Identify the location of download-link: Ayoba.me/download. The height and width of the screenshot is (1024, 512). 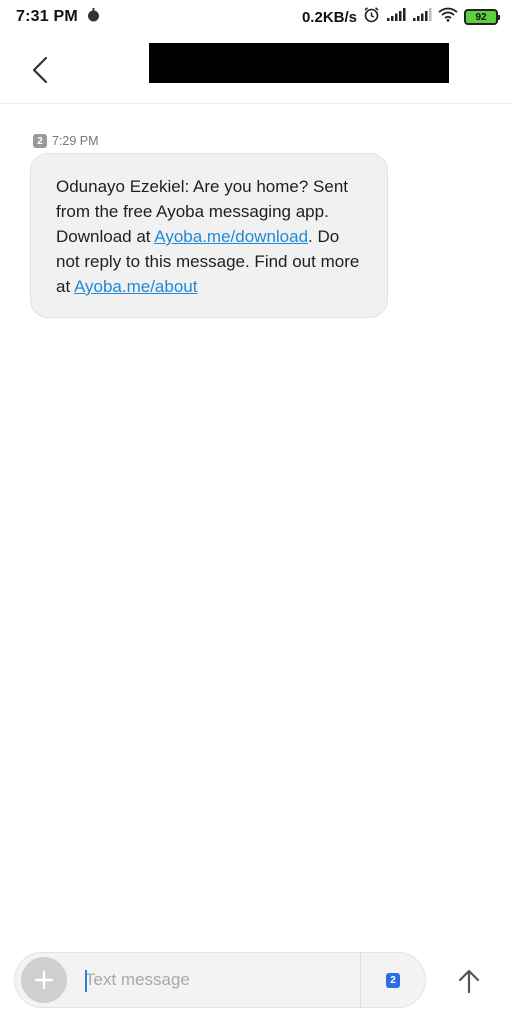
(231, 236).